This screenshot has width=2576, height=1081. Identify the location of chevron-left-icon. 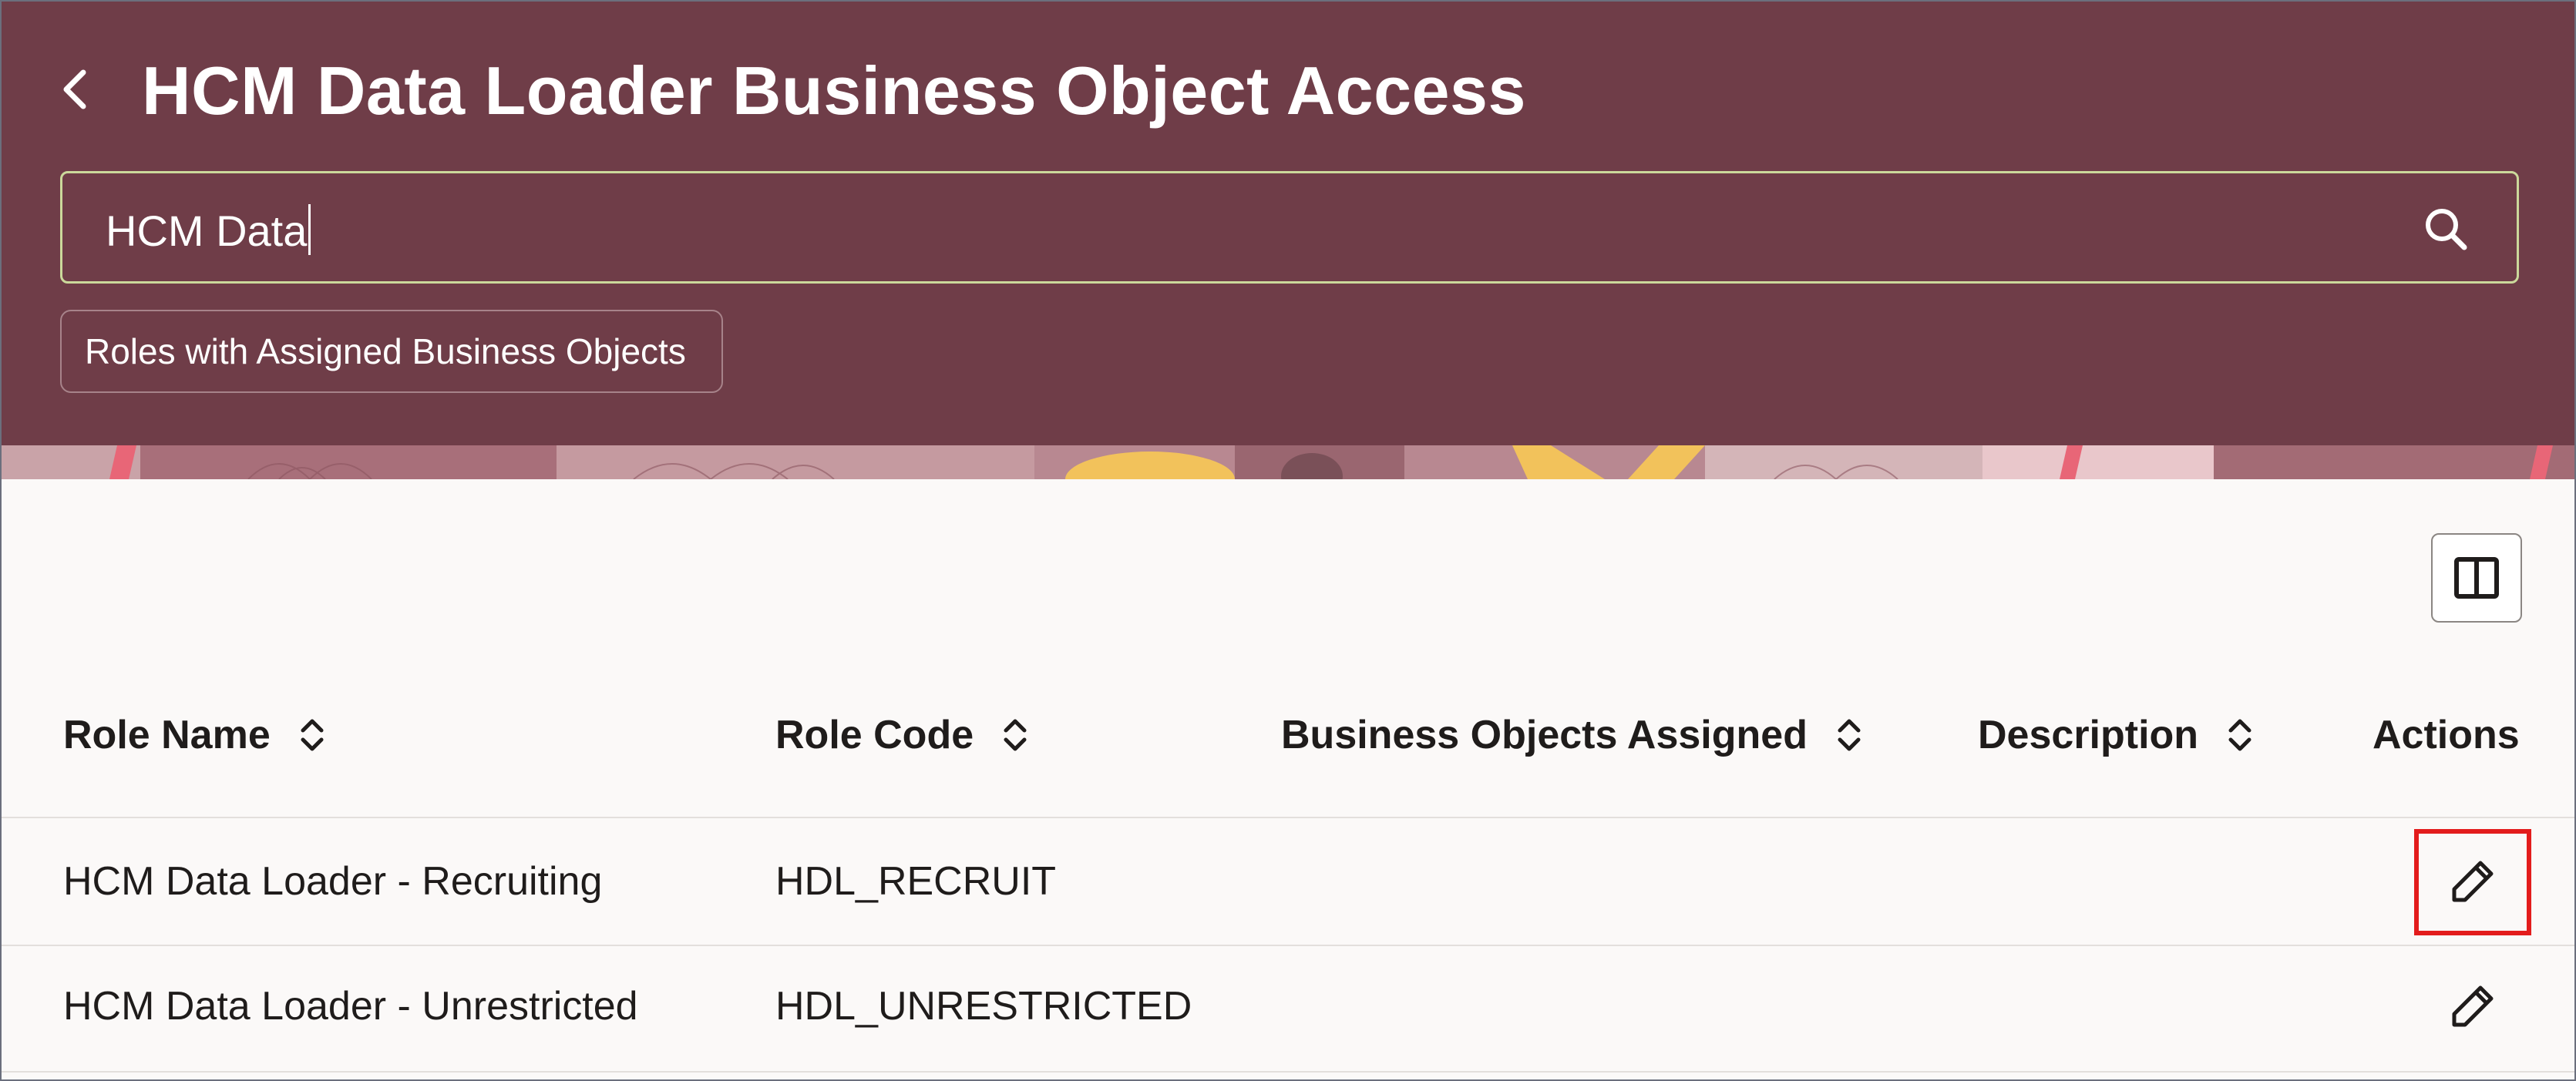
(74, 89).